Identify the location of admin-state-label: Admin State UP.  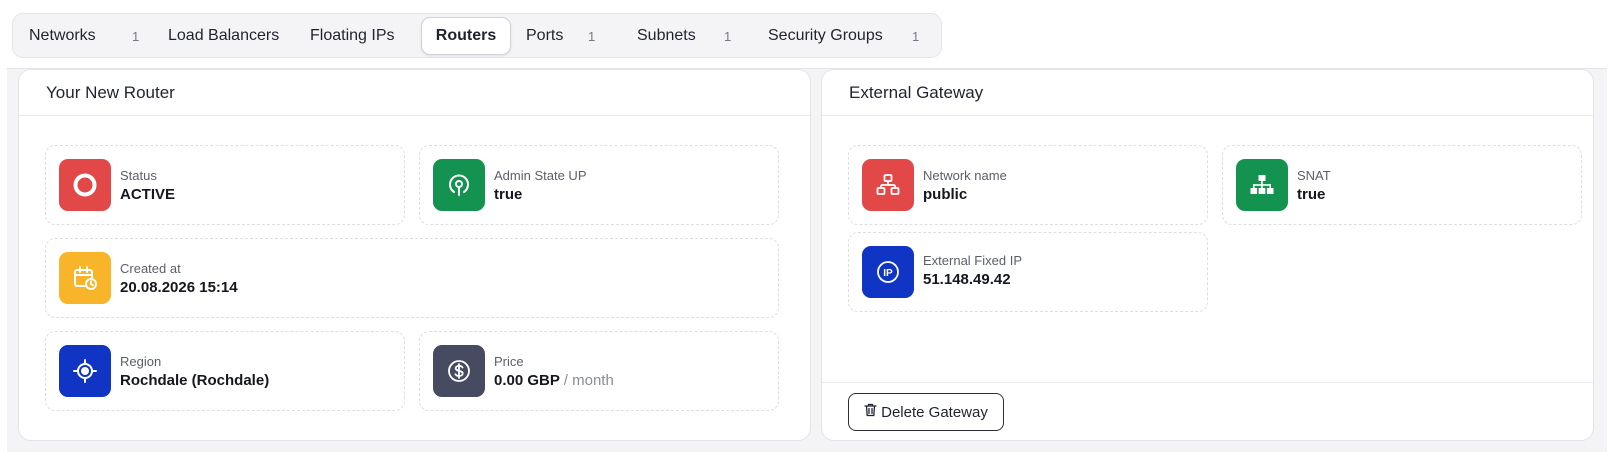
(540, 175).